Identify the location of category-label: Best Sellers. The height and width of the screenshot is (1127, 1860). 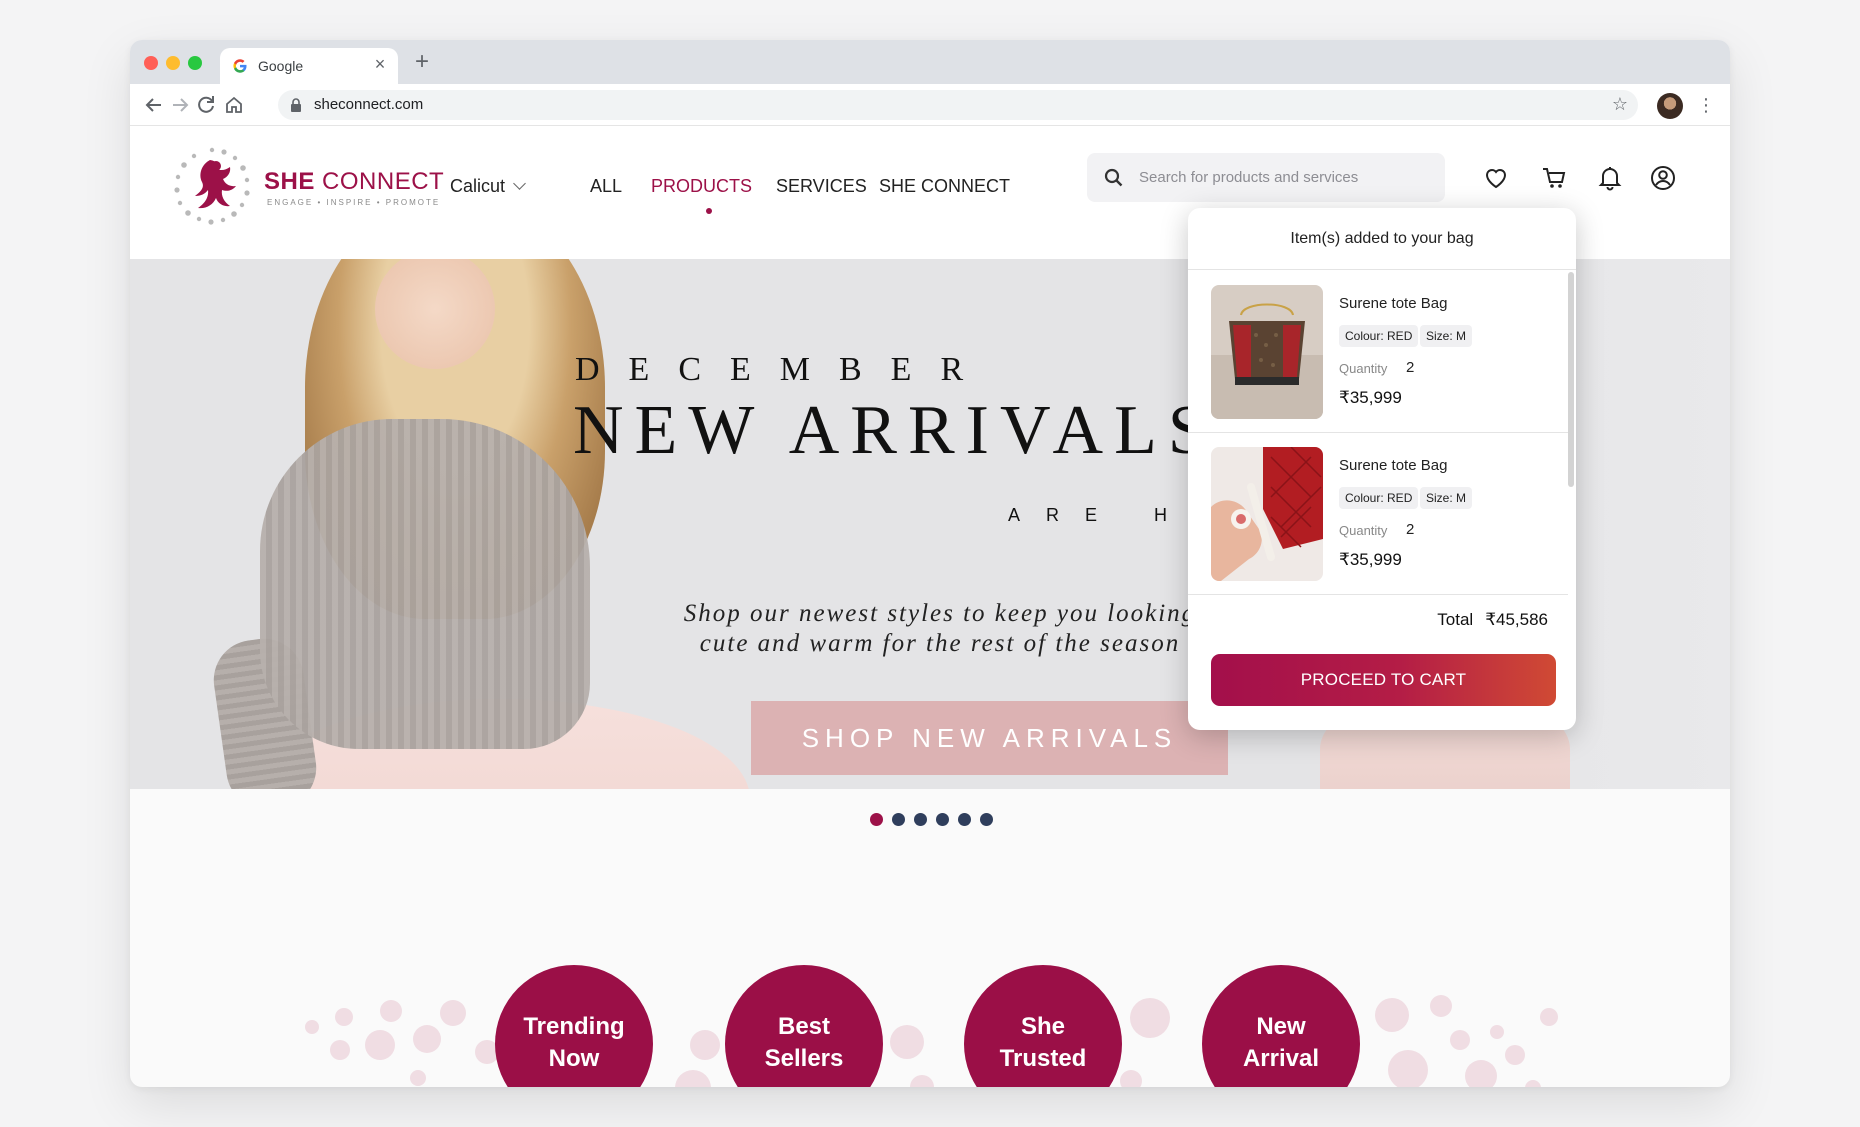
(804, 1042).